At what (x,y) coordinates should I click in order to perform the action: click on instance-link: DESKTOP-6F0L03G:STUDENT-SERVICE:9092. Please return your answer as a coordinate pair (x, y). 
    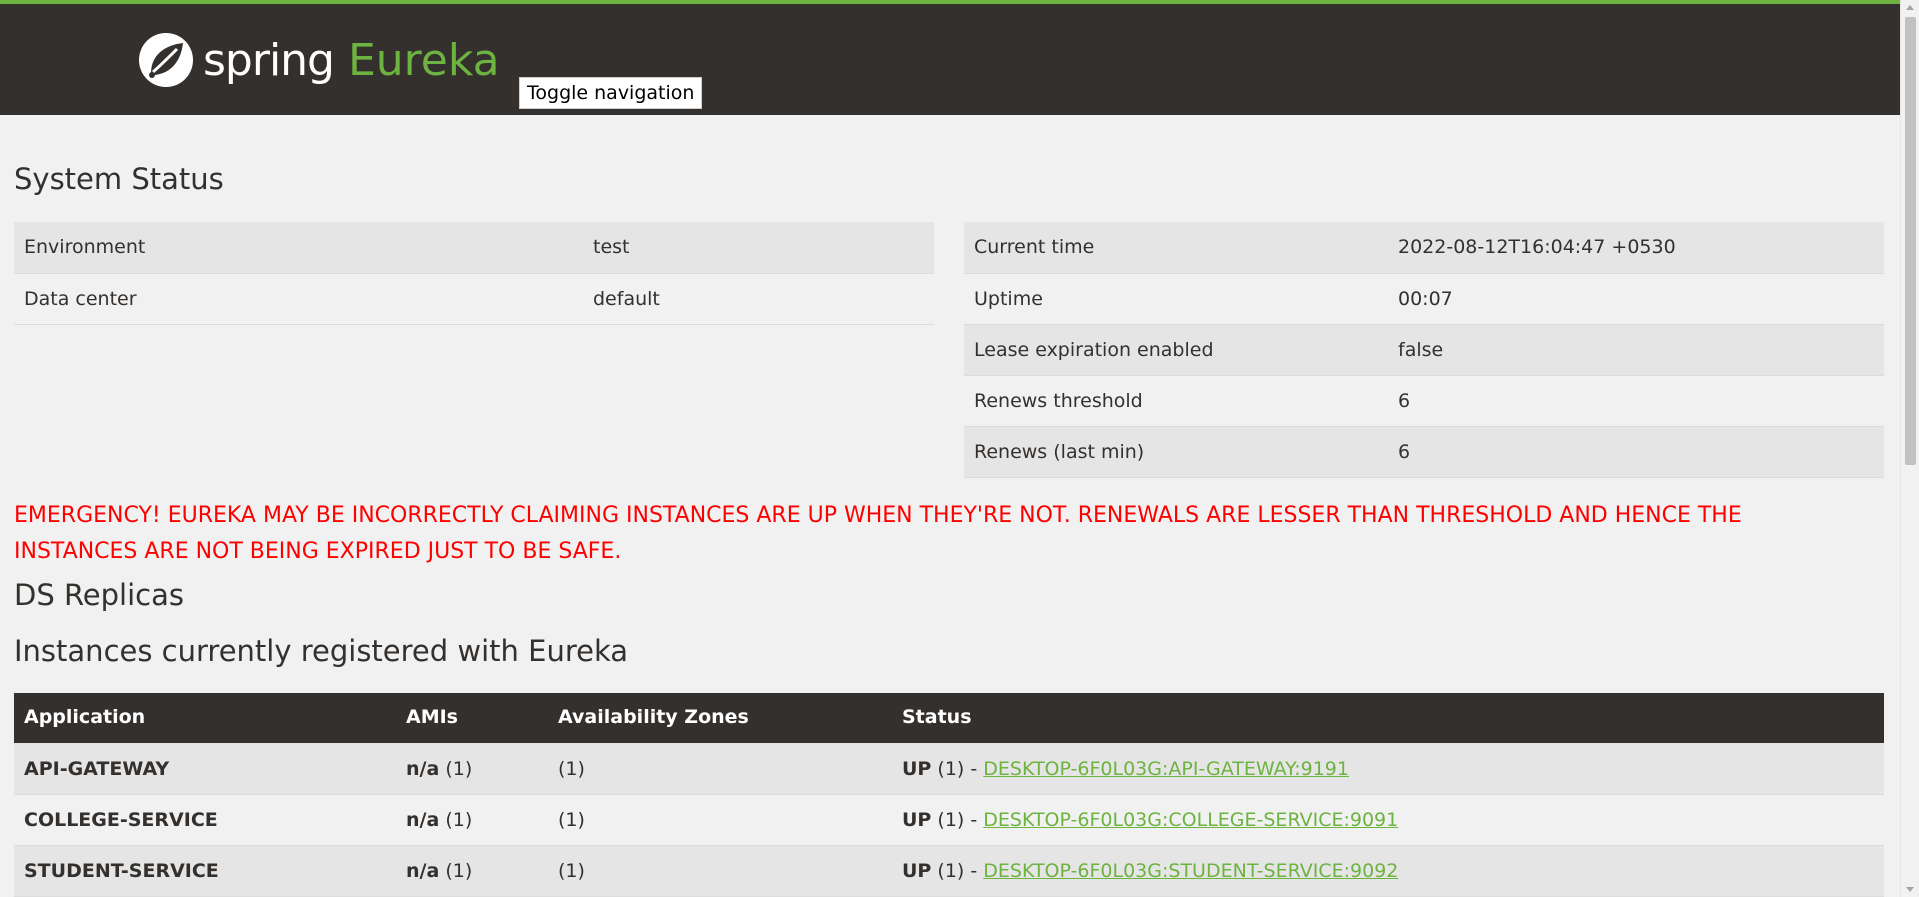
    Looking at the image, I should click on (1190, 871).